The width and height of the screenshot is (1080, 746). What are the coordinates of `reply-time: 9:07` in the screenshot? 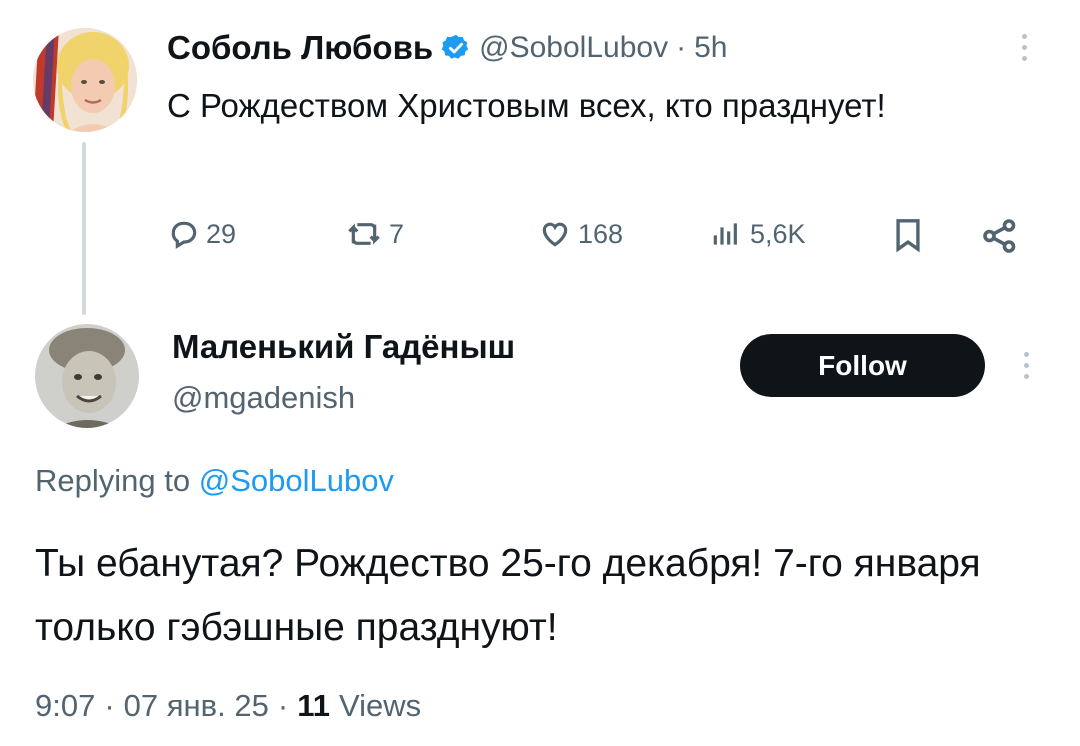 It's located at (65, 706).